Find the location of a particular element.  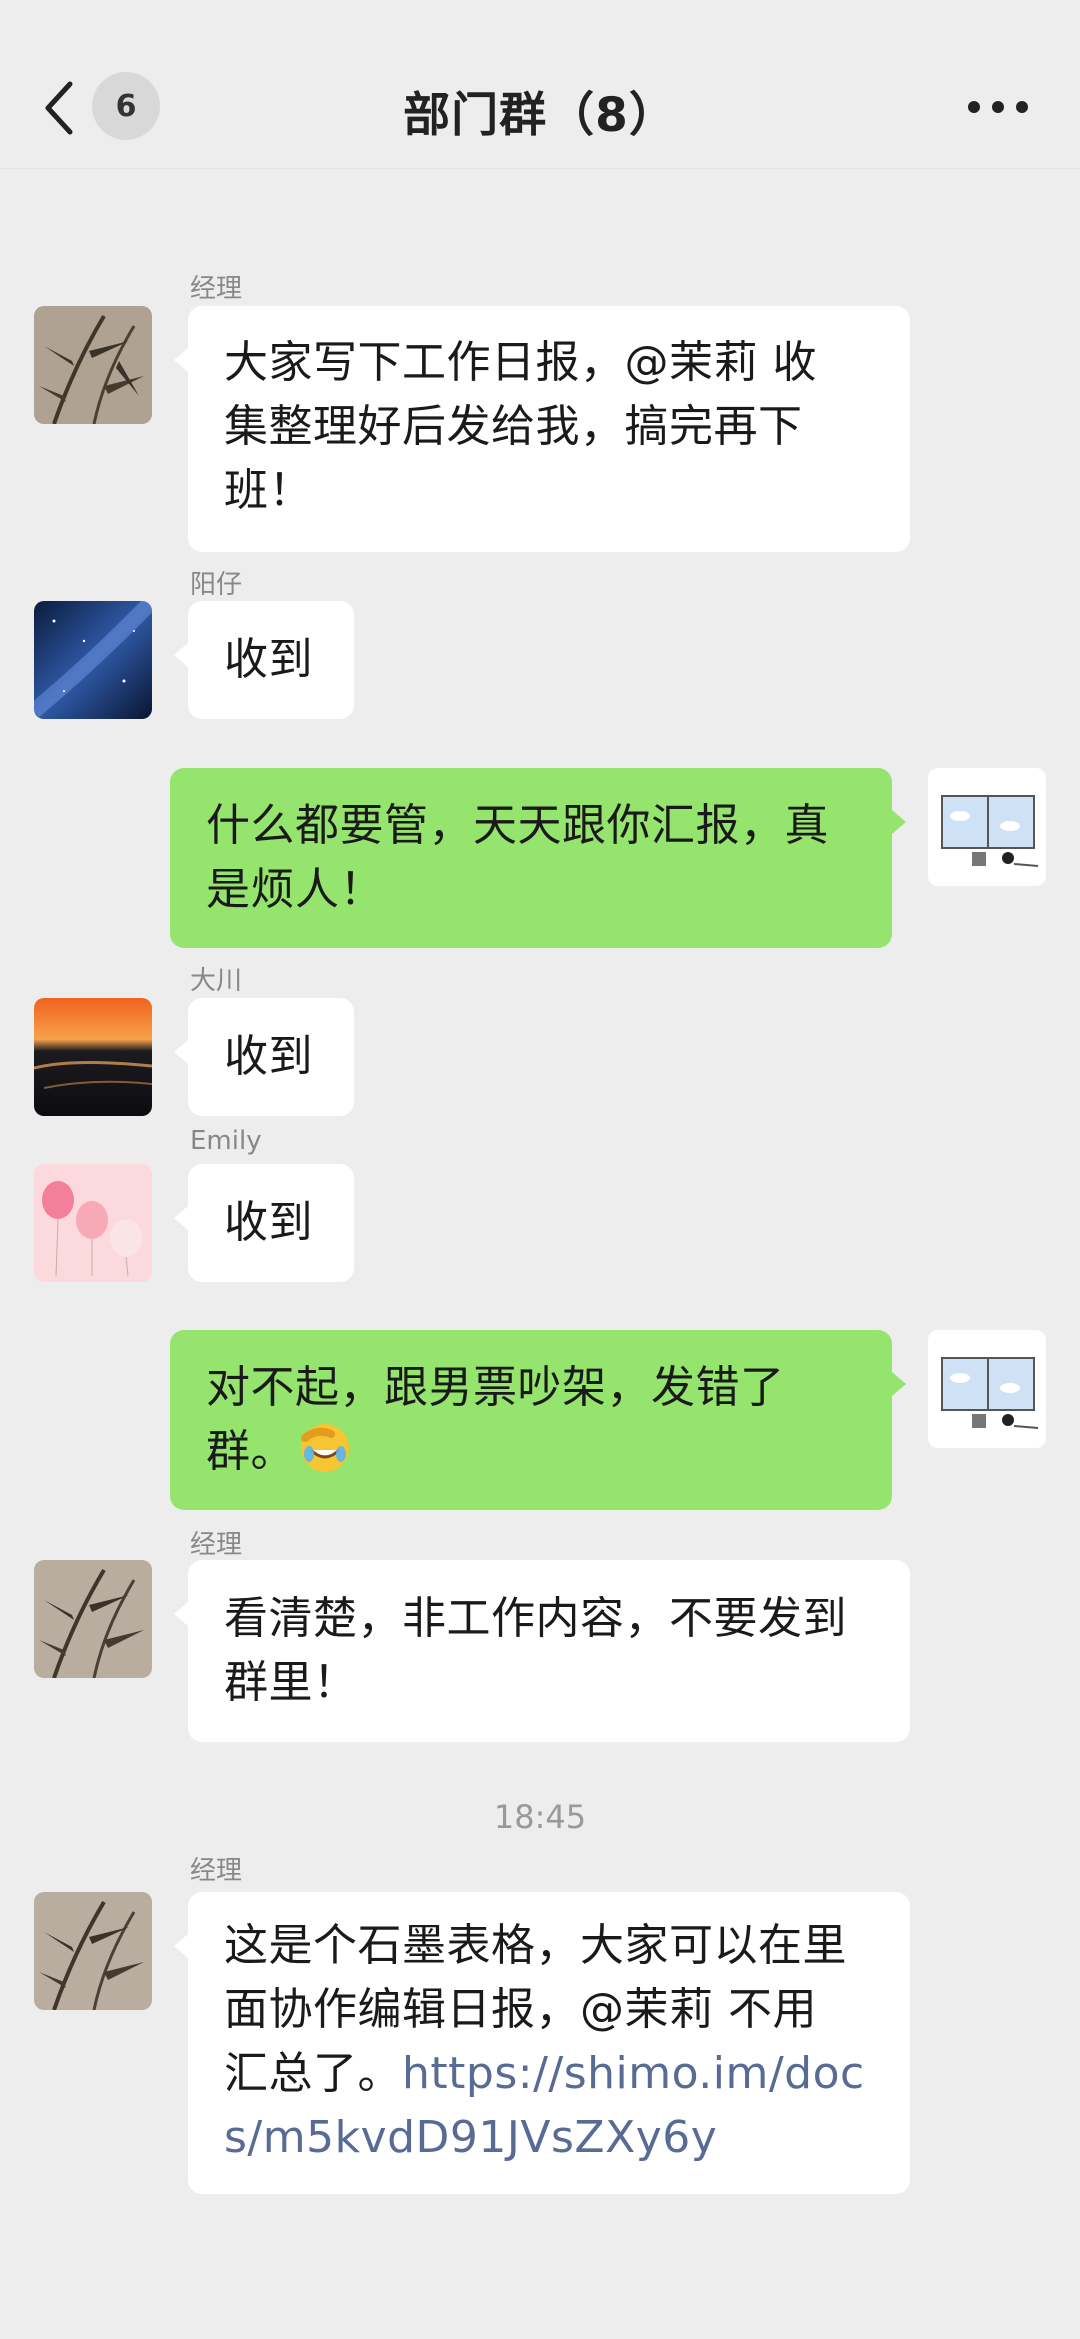

sender-name: 大川 is located at coordinates (216, 981).